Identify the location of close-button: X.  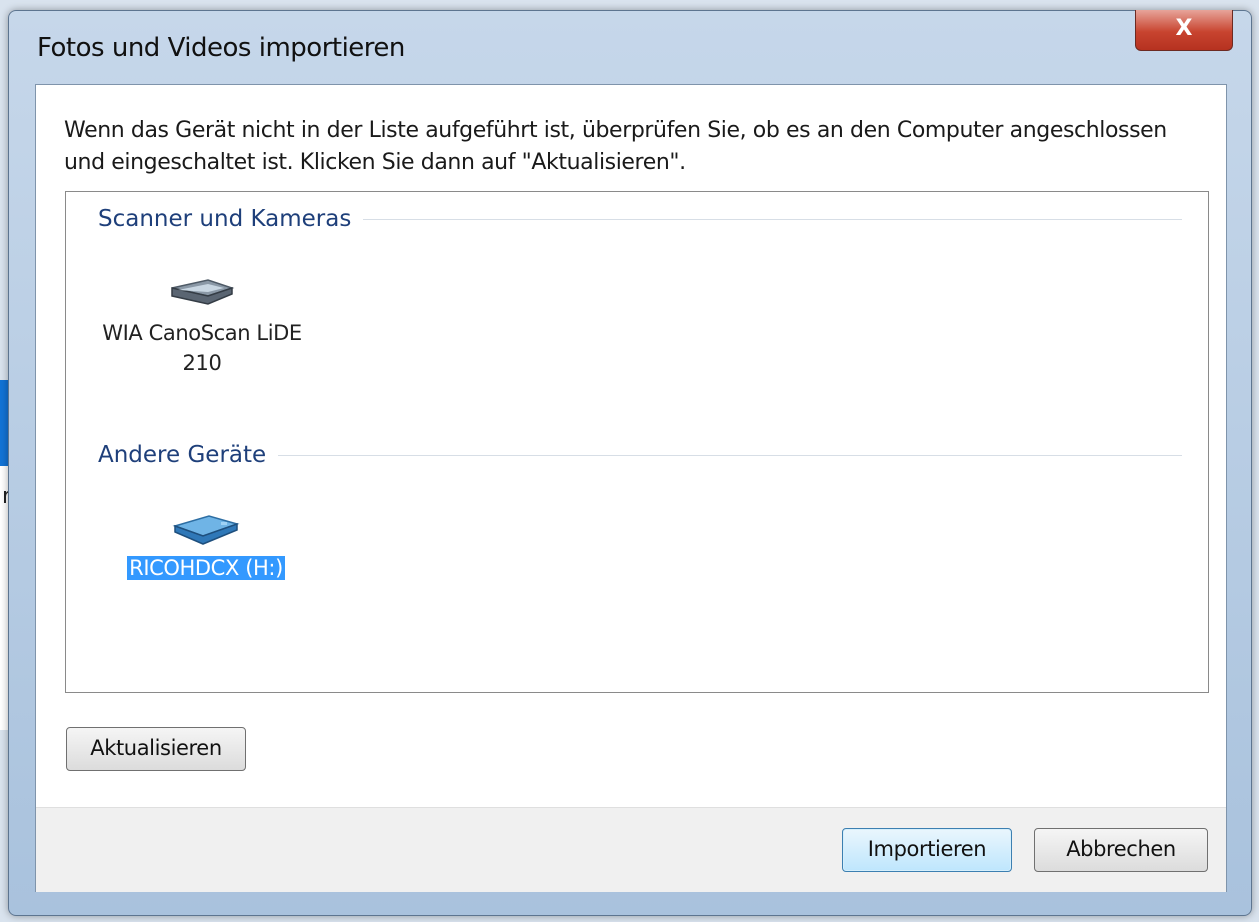
(1184, 30).